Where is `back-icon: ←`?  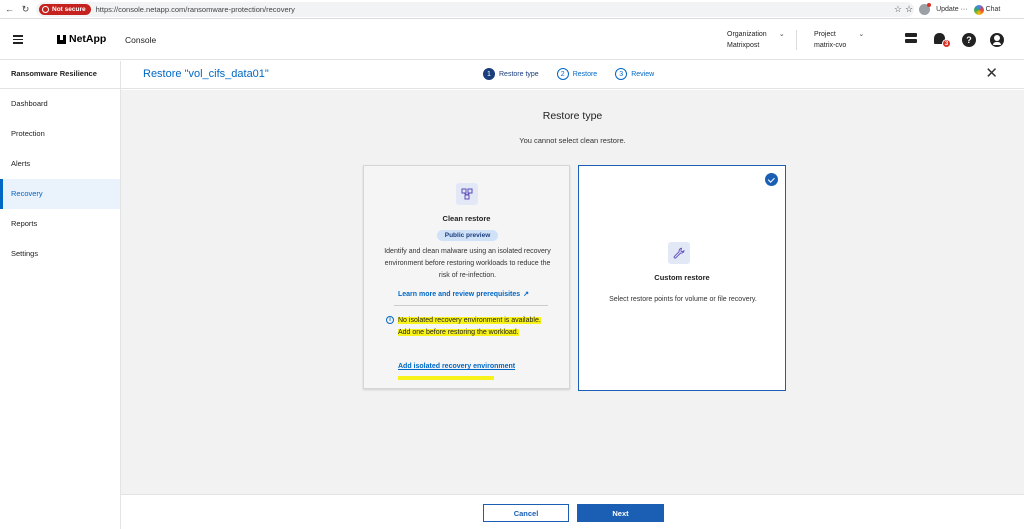 back-icon: ← is located at coordinates (9, 9).